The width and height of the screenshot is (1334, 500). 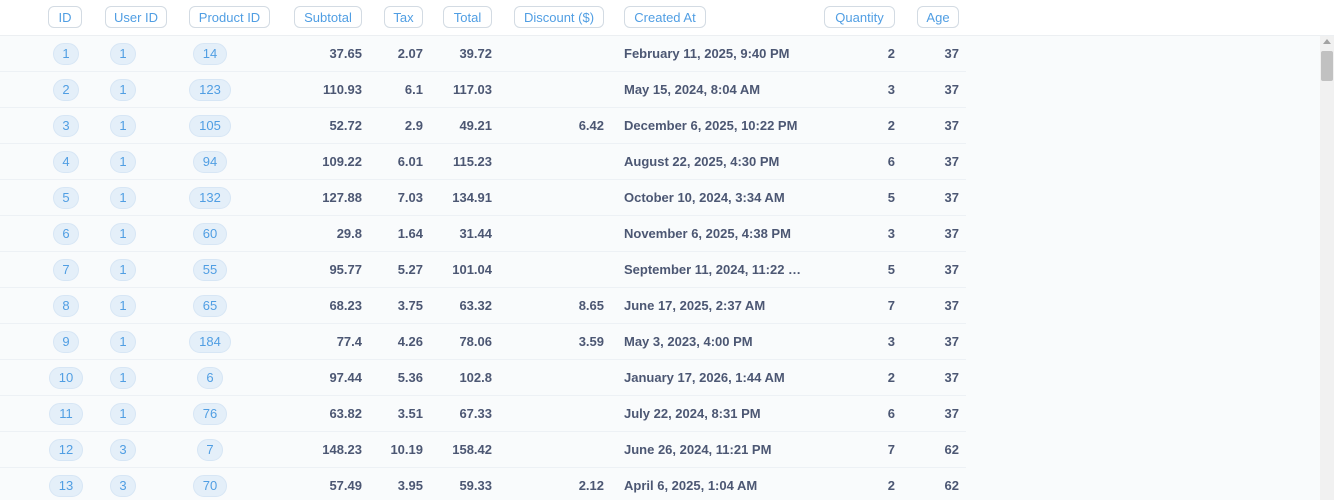 What do you see at coordinates (328, 17) in the screenshot?
I see `column-header-subtotal: Subtotal` at bounding box center [328, 17].